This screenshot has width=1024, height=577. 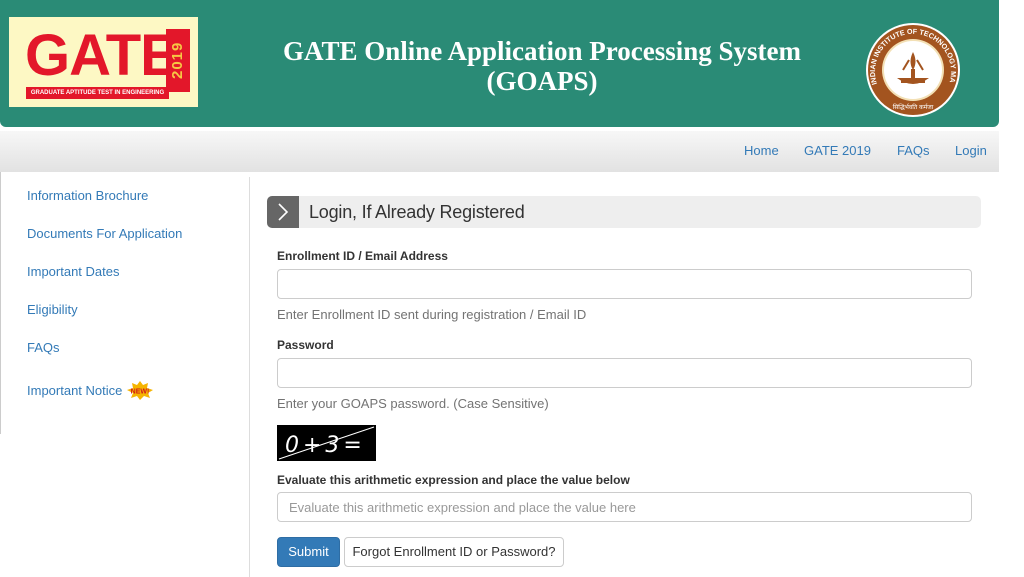 I want to click on captcha-answer-input, so click(x=624, y=507).